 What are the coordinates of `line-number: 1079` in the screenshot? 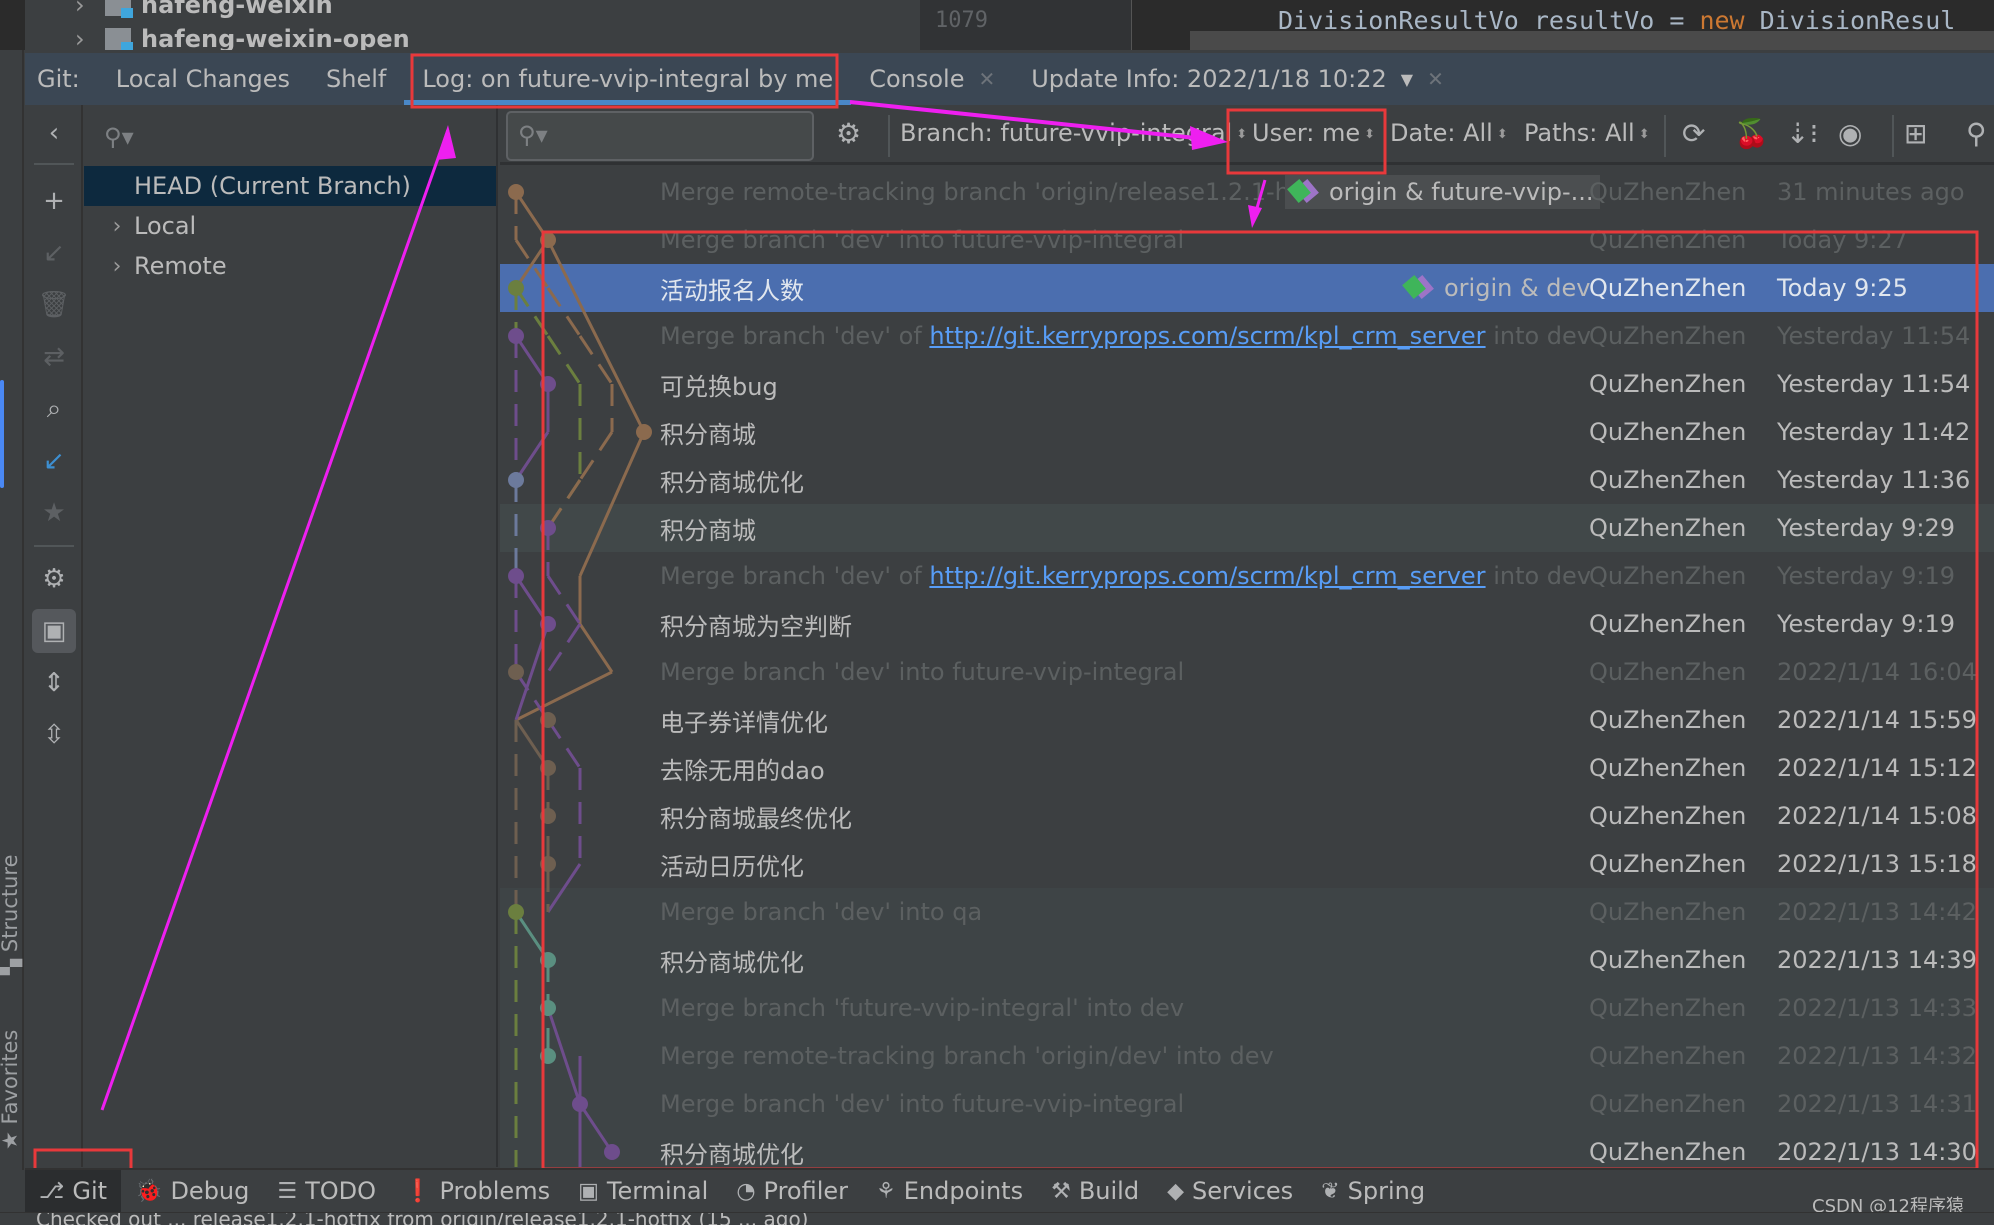 It's located at (961, 20).